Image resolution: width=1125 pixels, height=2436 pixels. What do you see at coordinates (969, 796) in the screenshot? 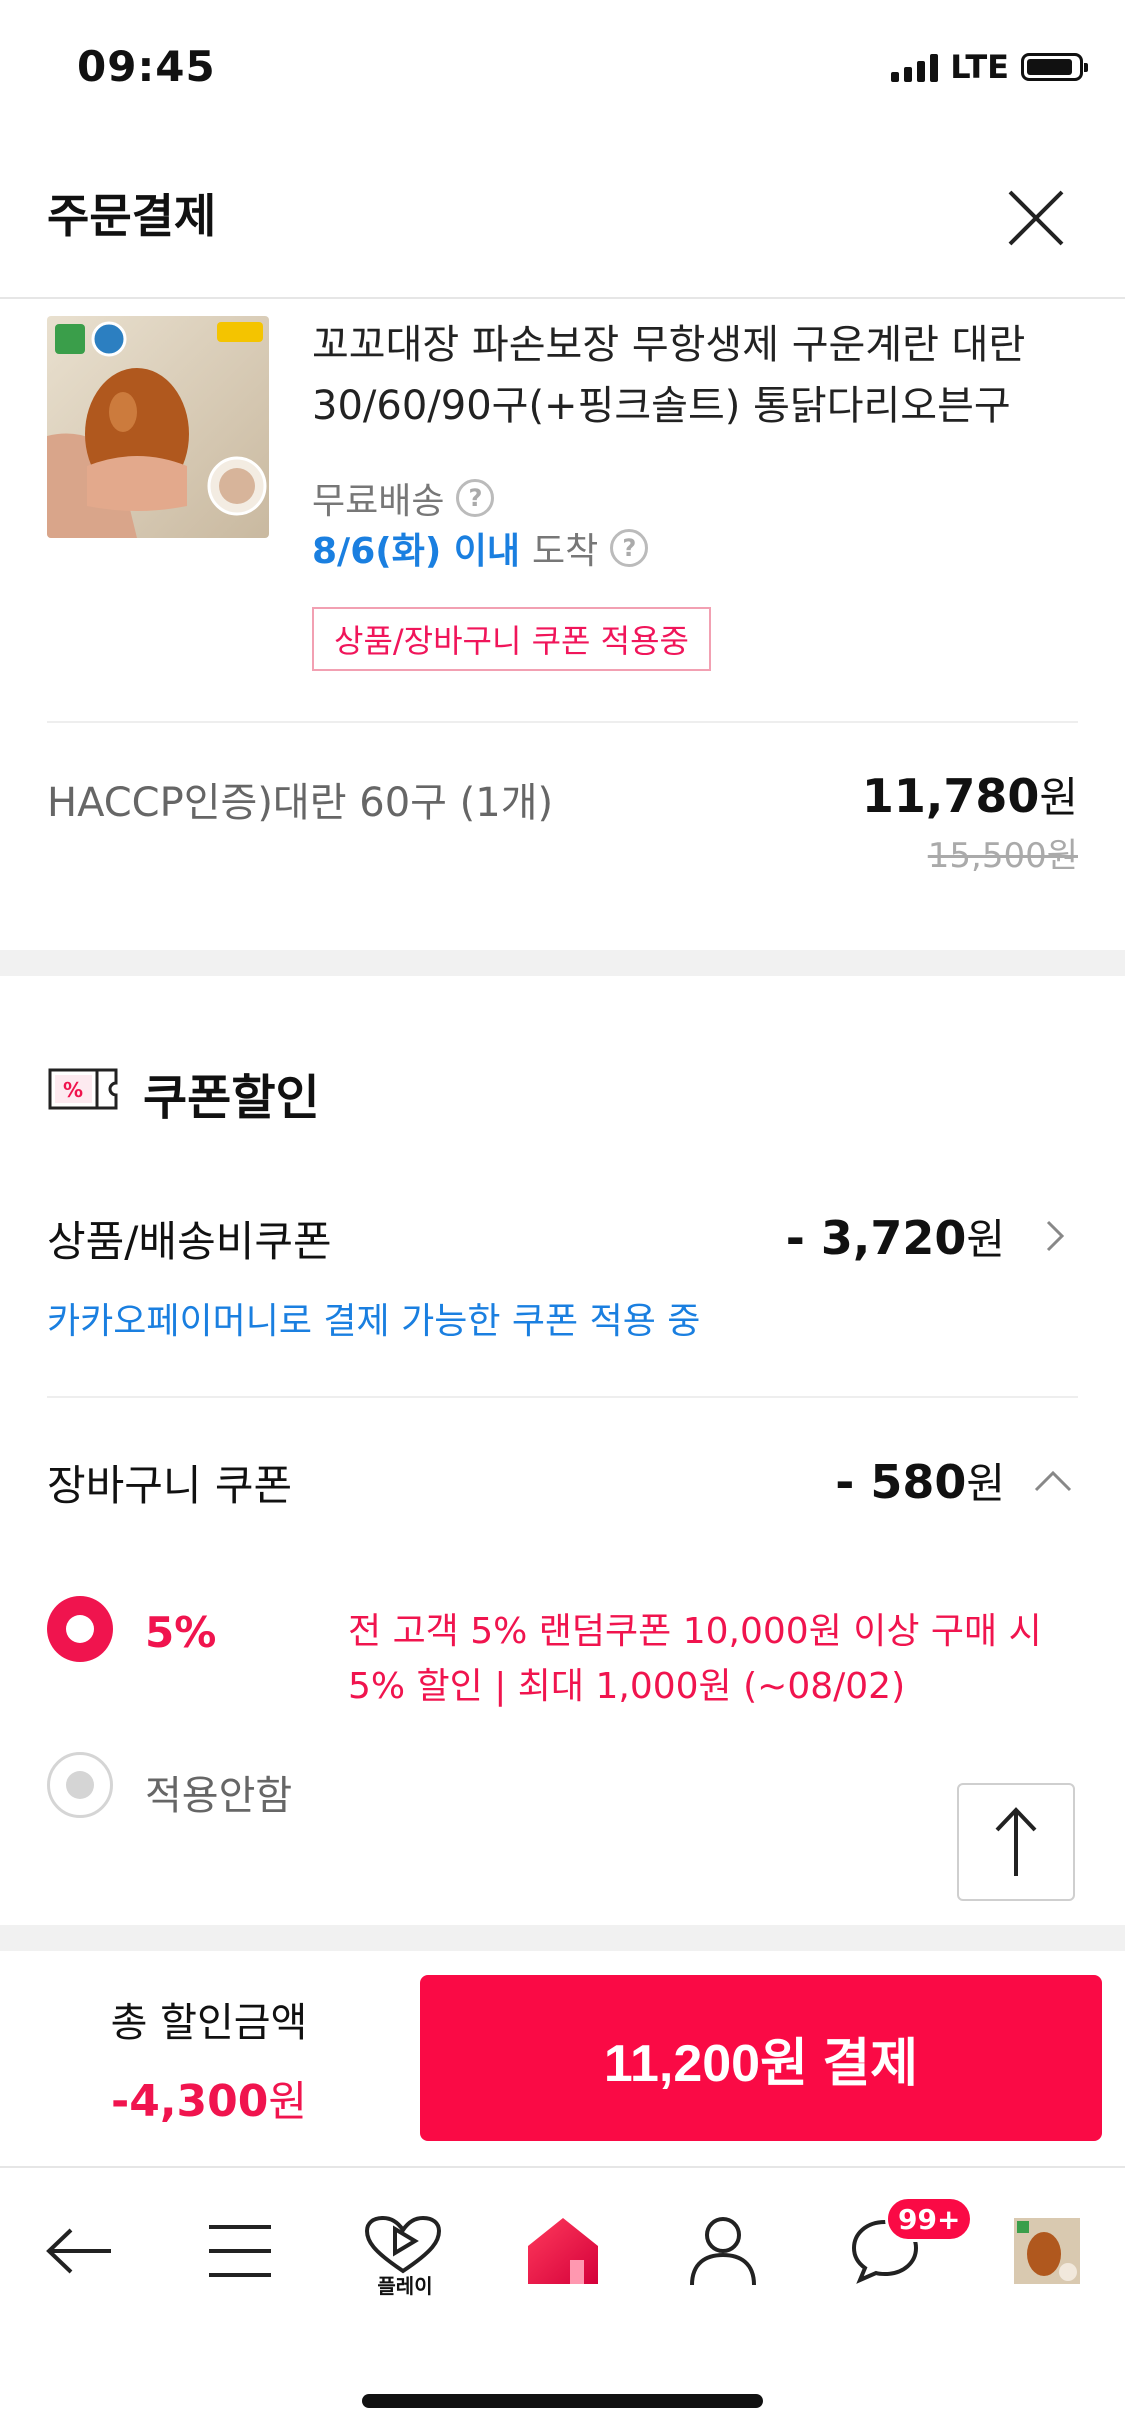
I see `sale-price: 11,780원` at bounding box center [969, 796].